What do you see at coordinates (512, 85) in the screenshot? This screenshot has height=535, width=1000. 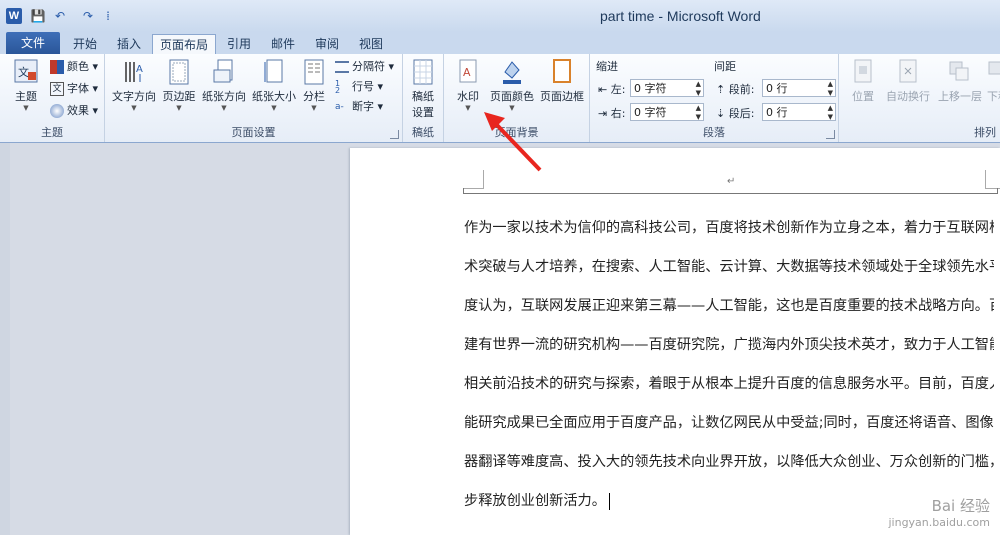 I see `page-color-button: 页面颜色 ▼` at bounding box center [512, 85].